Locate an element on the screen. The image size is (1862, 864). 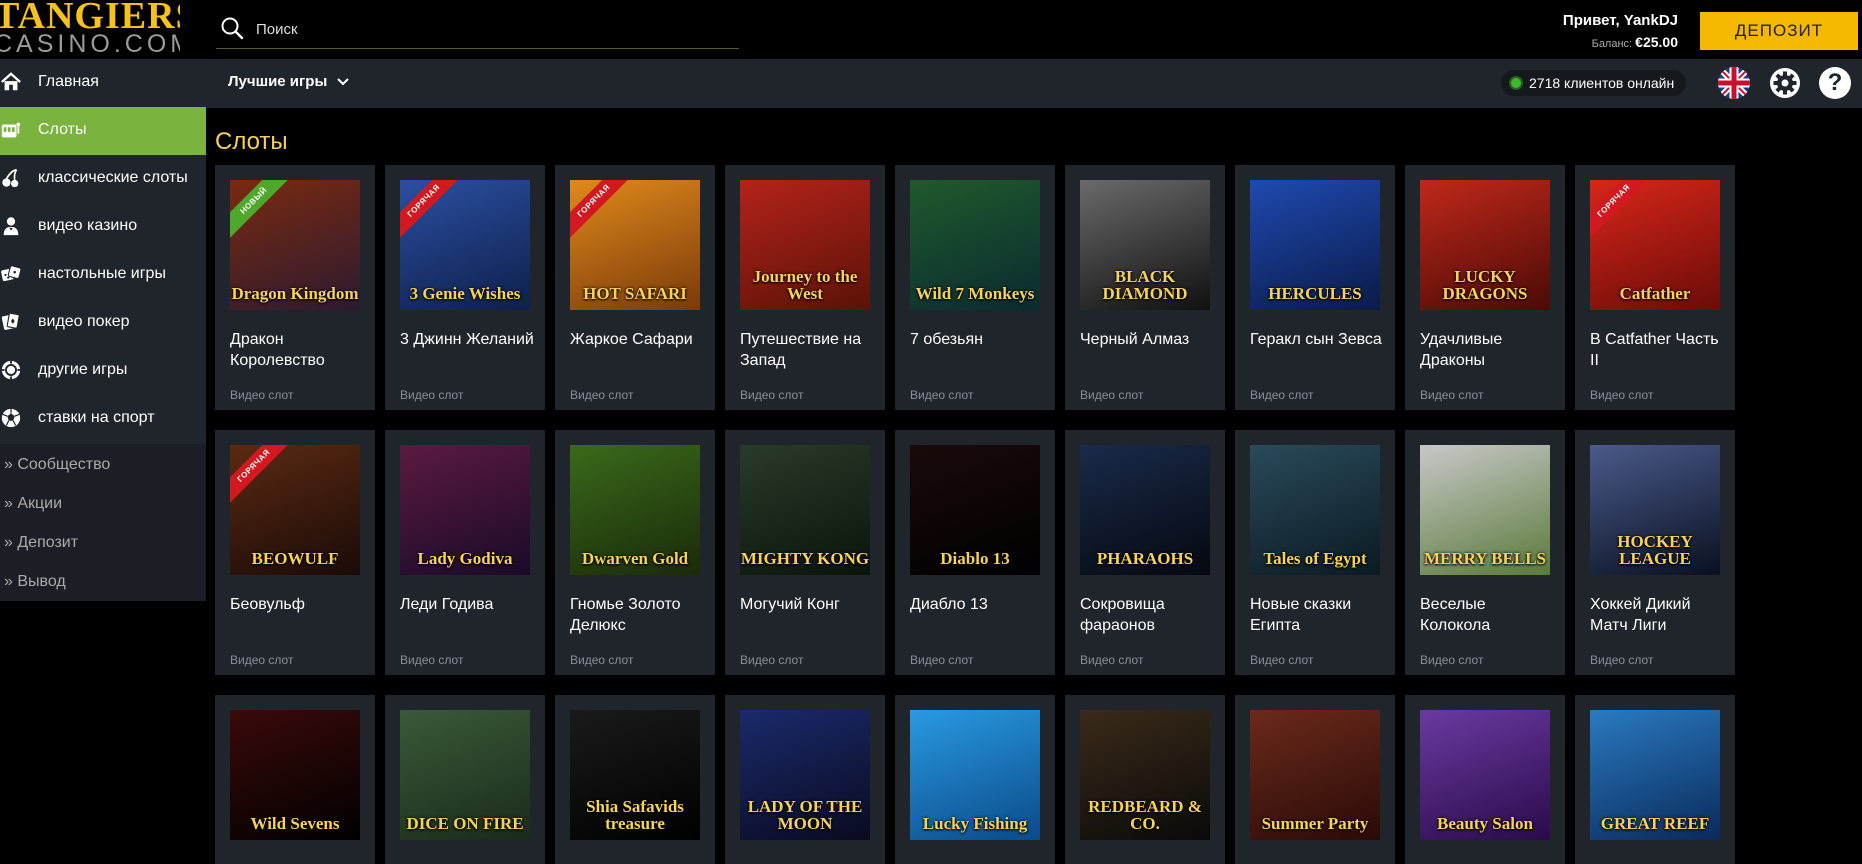
game-card: Wild Sevens is located at coordinates (295, 779).